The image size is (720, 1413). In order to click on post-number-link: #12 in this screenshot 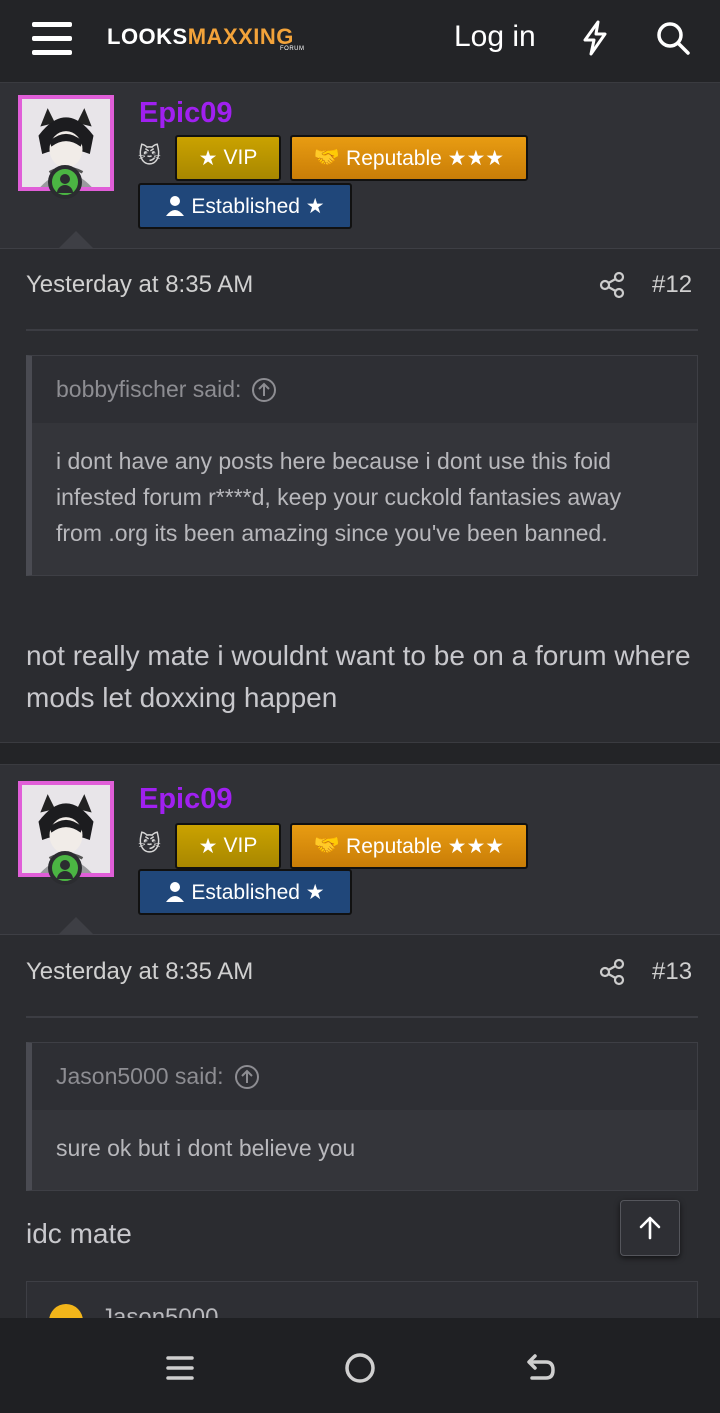, I will do `click(672, 285)`.